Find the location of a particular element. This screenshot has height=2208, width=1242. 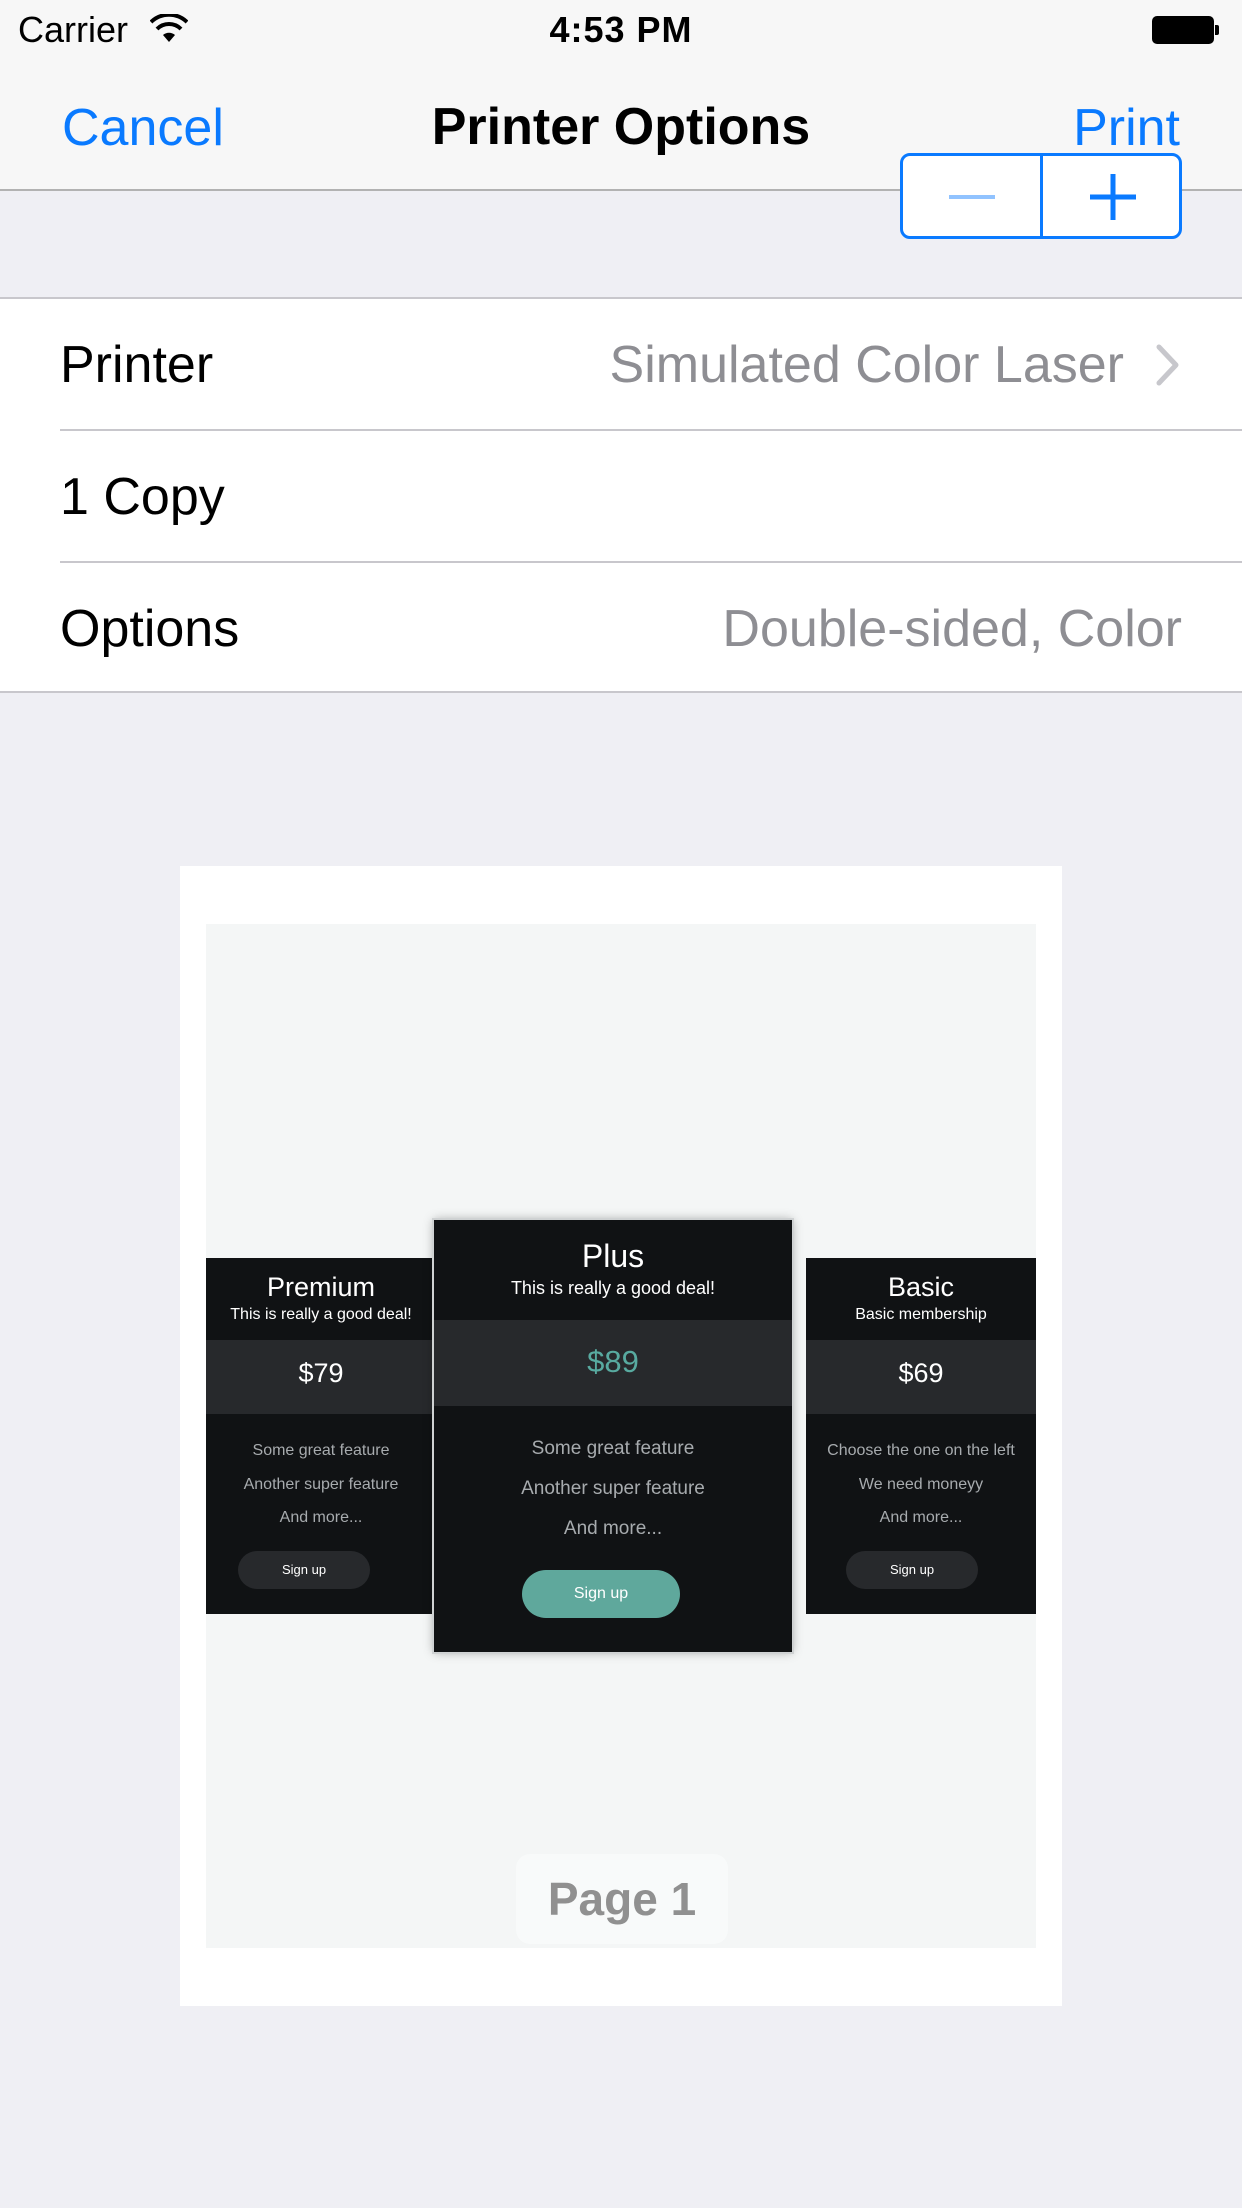

plan-name: Premium is located at coordinates (320, 1287).